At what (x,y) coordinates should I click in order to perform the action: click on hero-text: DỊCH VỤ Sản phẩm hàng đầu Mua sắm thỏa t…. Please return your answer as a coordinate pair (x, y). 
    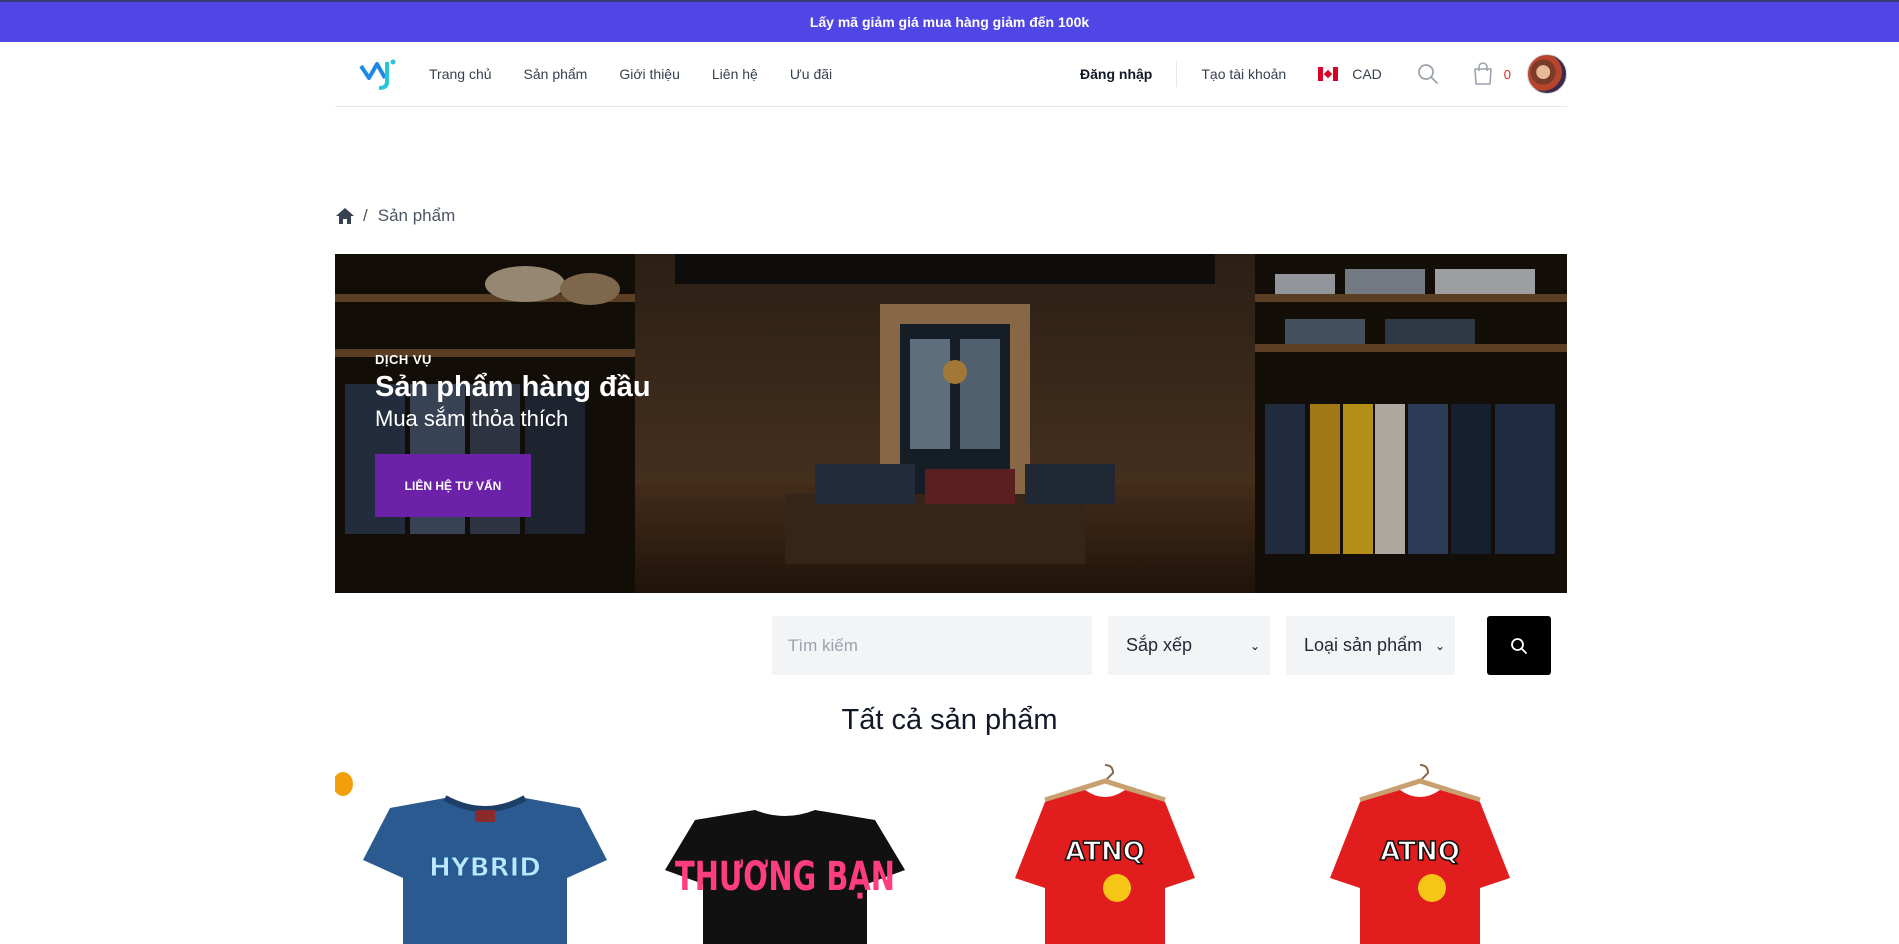
    Looking at the image, I should click on (513, 392).